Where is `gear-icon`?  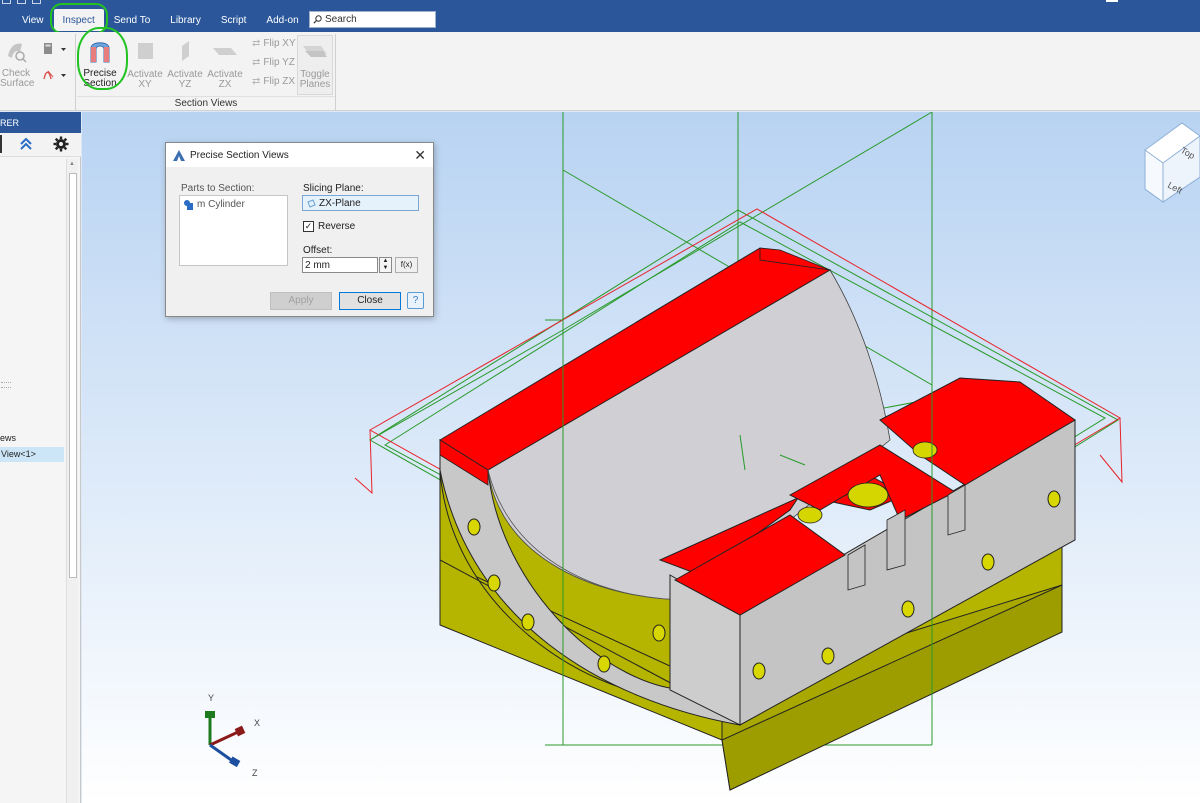
gear-icon is located at coordinates (61, 144).